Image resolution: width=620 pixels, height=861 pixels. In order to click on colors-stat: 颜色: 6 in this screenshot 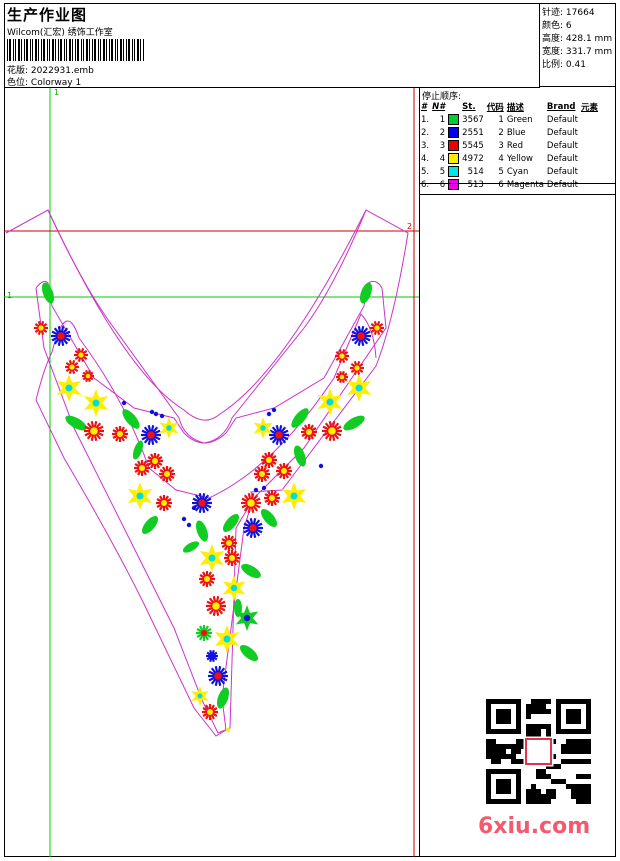, I will do `click(557, 24)`.